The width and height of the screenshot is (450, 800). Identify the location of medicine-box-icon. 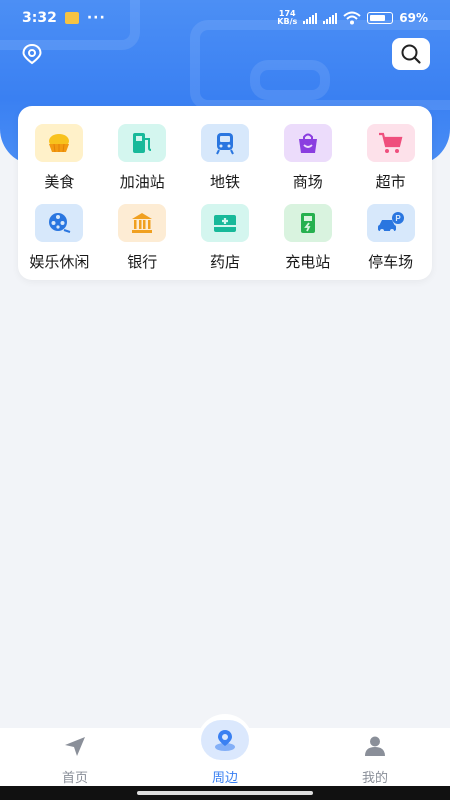
(224, 223).